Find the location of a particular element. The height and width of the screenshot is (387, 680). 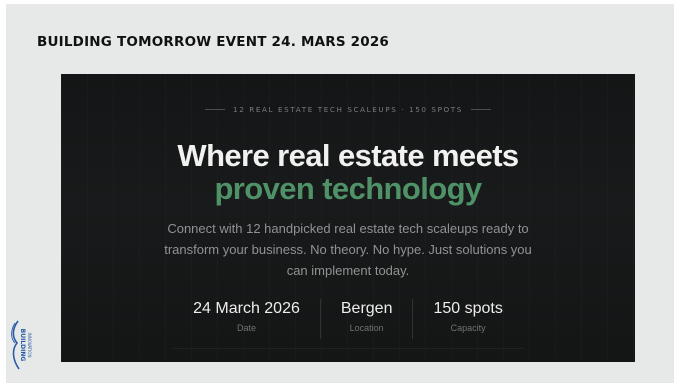

logo-text-building: BUILDING is located at coordinates (22, 345).